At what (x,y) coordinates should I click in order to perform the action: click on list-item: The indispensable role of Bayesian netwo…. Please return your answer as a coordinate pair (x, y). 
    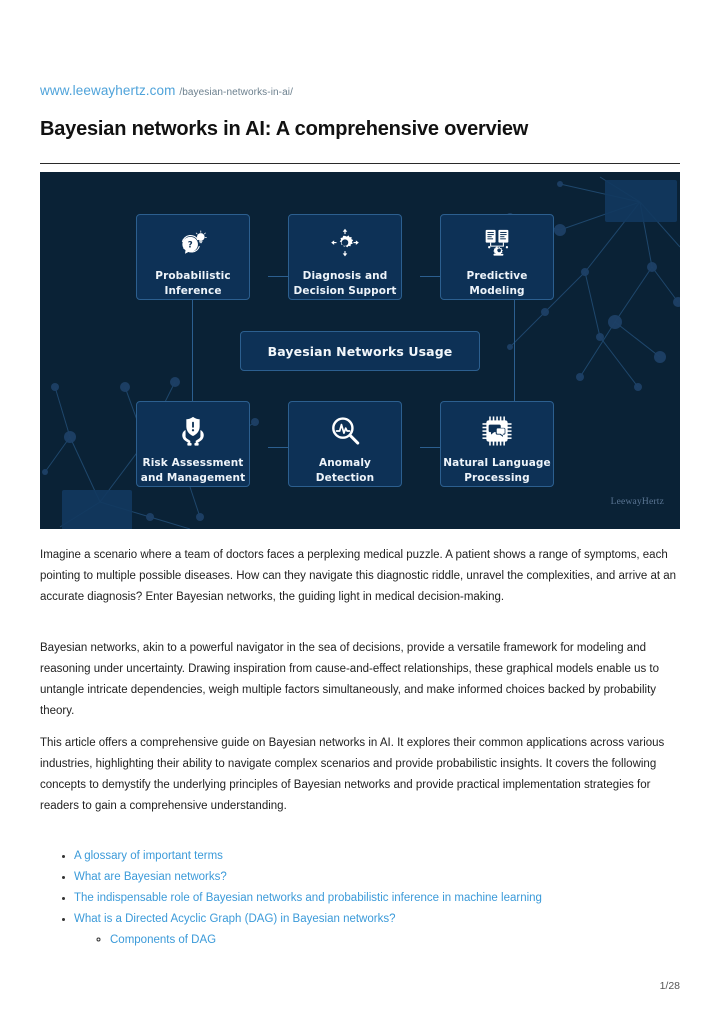
    Looking at the image, I should click on (394, 898).